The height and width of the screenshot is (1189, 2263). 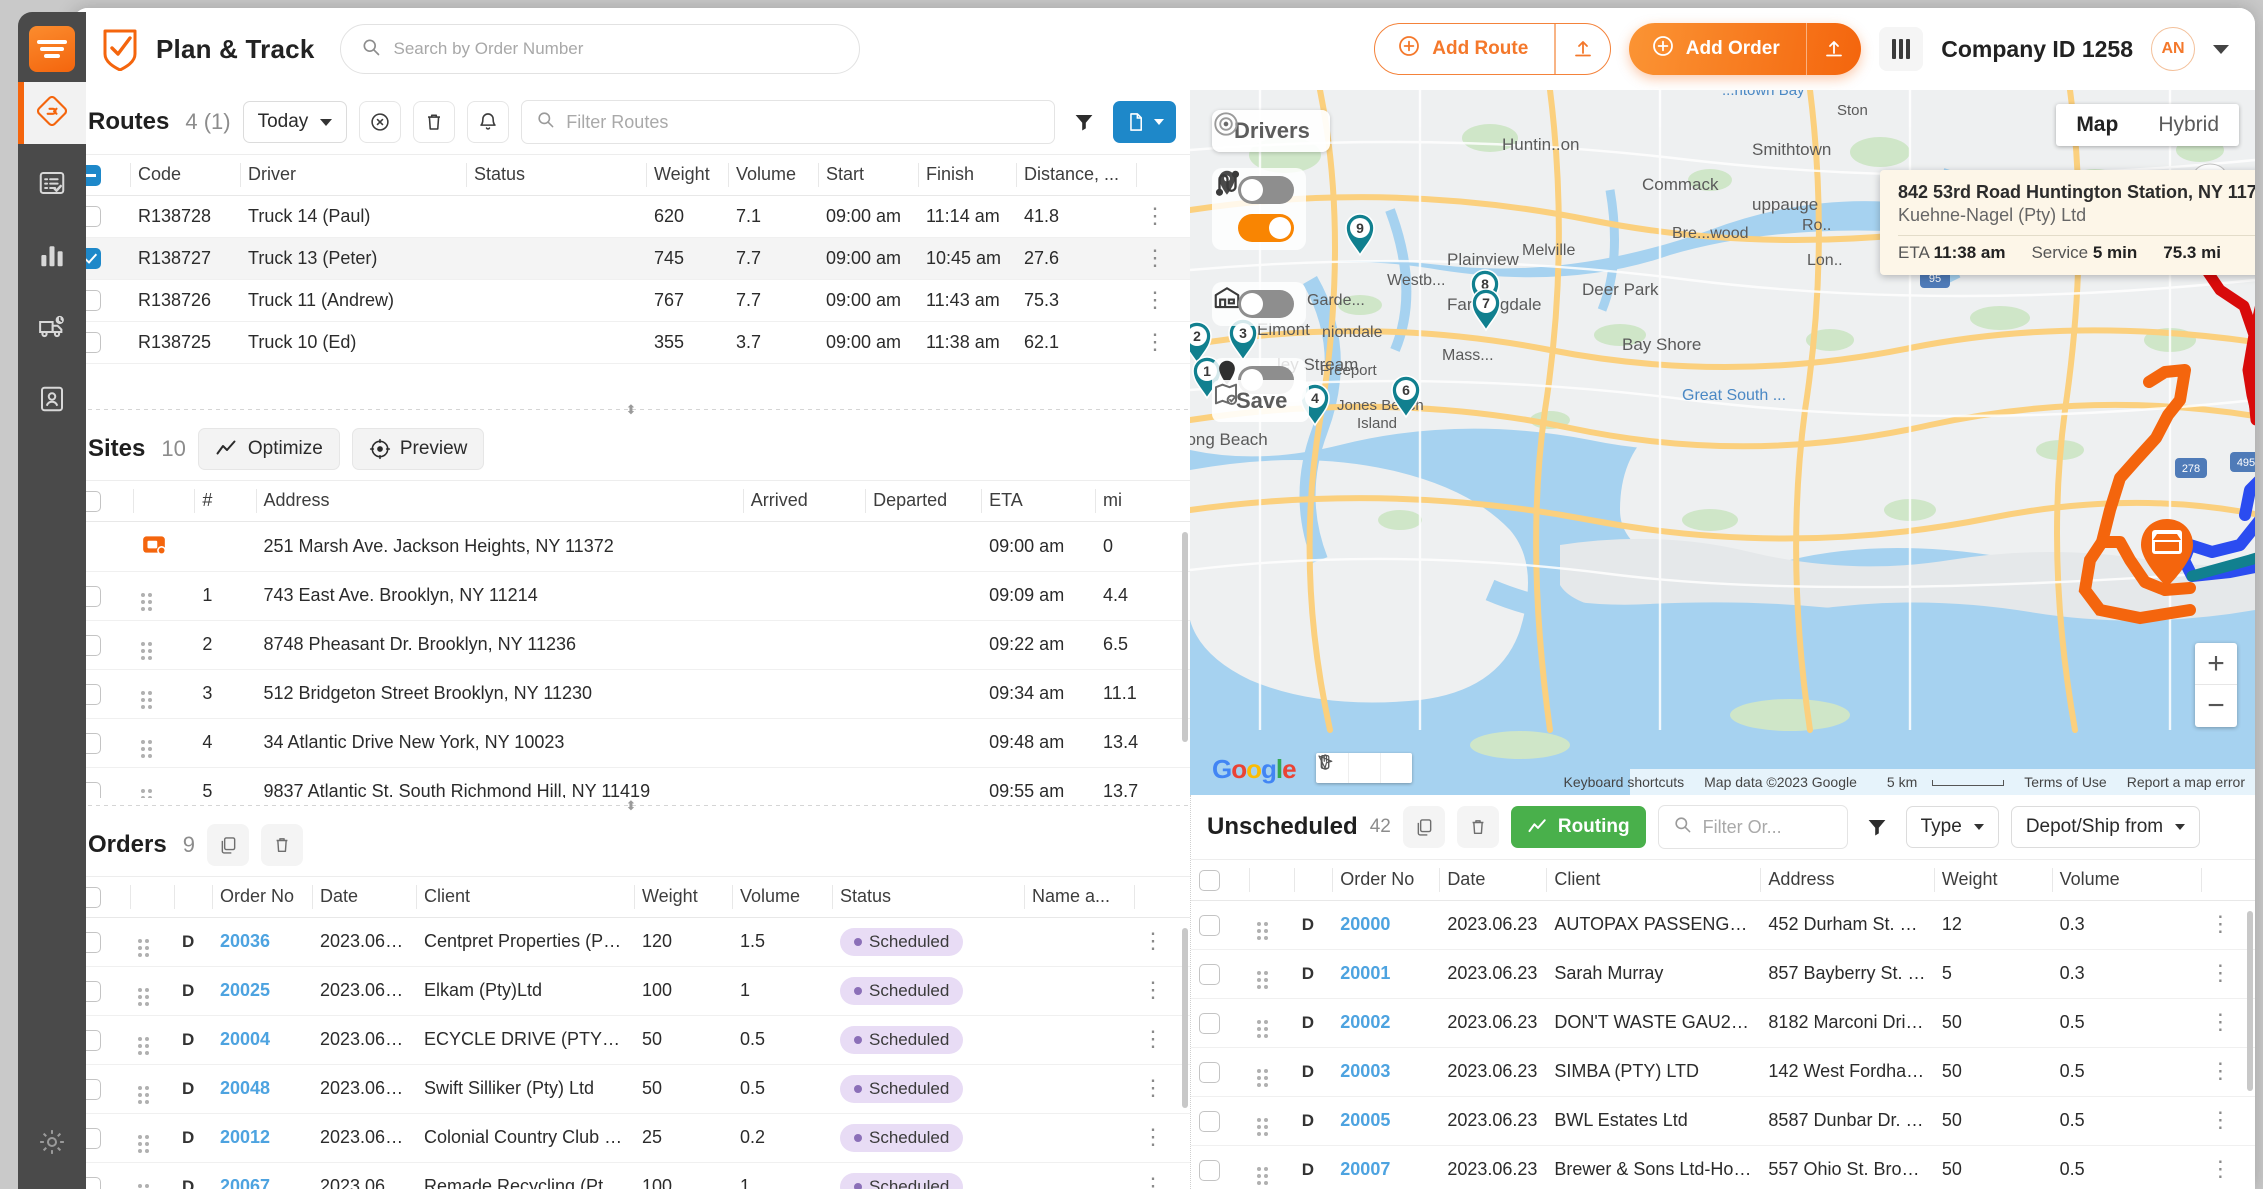 What do you see at coordinates (1266, 228) in the screenshot?
I see `routes-toggle` at bounding box center [1266, 228].